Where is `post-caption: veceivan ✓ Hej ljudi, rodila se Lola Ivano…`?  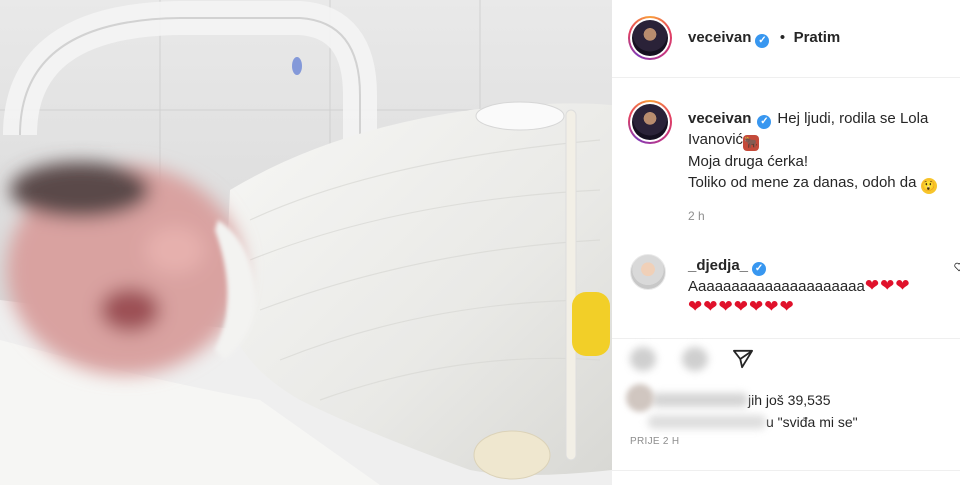 post-caption: veceivan ✓ Hej ljudi, rodila se Lola Ivano… is located at coordinates (824, 151).